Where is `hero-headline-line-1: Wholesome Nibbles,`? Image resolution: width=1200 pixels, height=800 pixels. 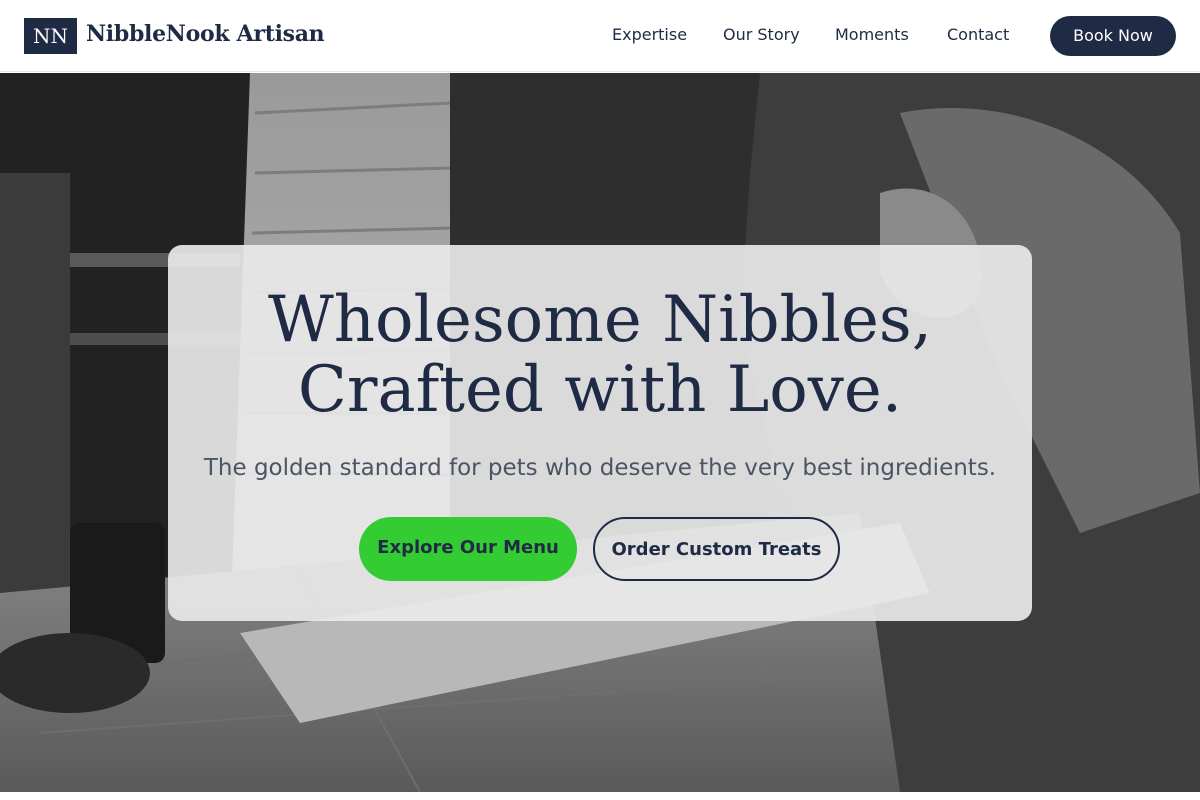
hero-headline-line-1: Wholesome Nibbles, is located at coordinates (600, 320).